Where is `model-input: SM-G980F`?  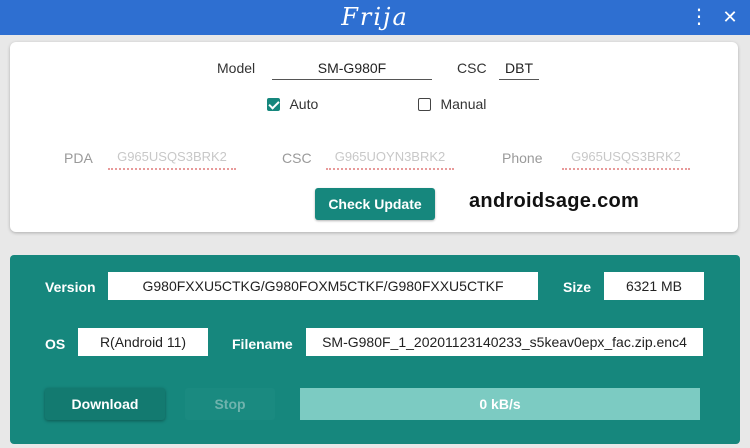 model-input: SM-G980F is located at coordinates (352, 68).